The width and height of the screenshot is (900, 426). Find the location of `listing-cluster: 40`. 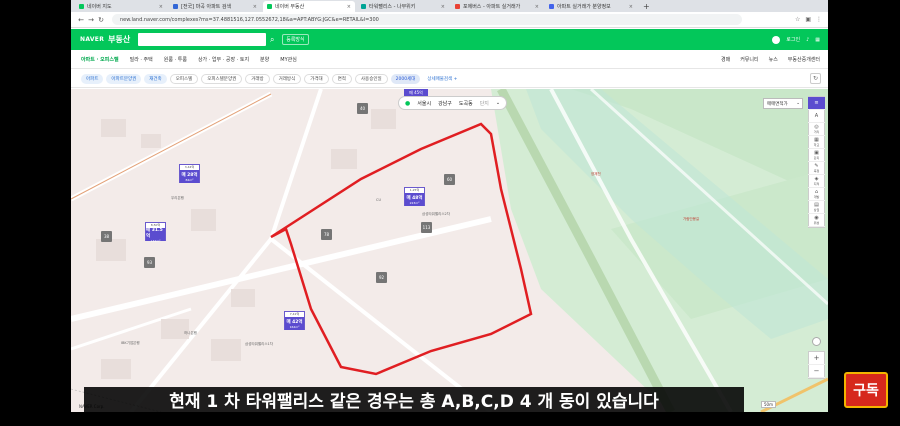

listing-cluster: 40 is located at coordinates (362, 108).